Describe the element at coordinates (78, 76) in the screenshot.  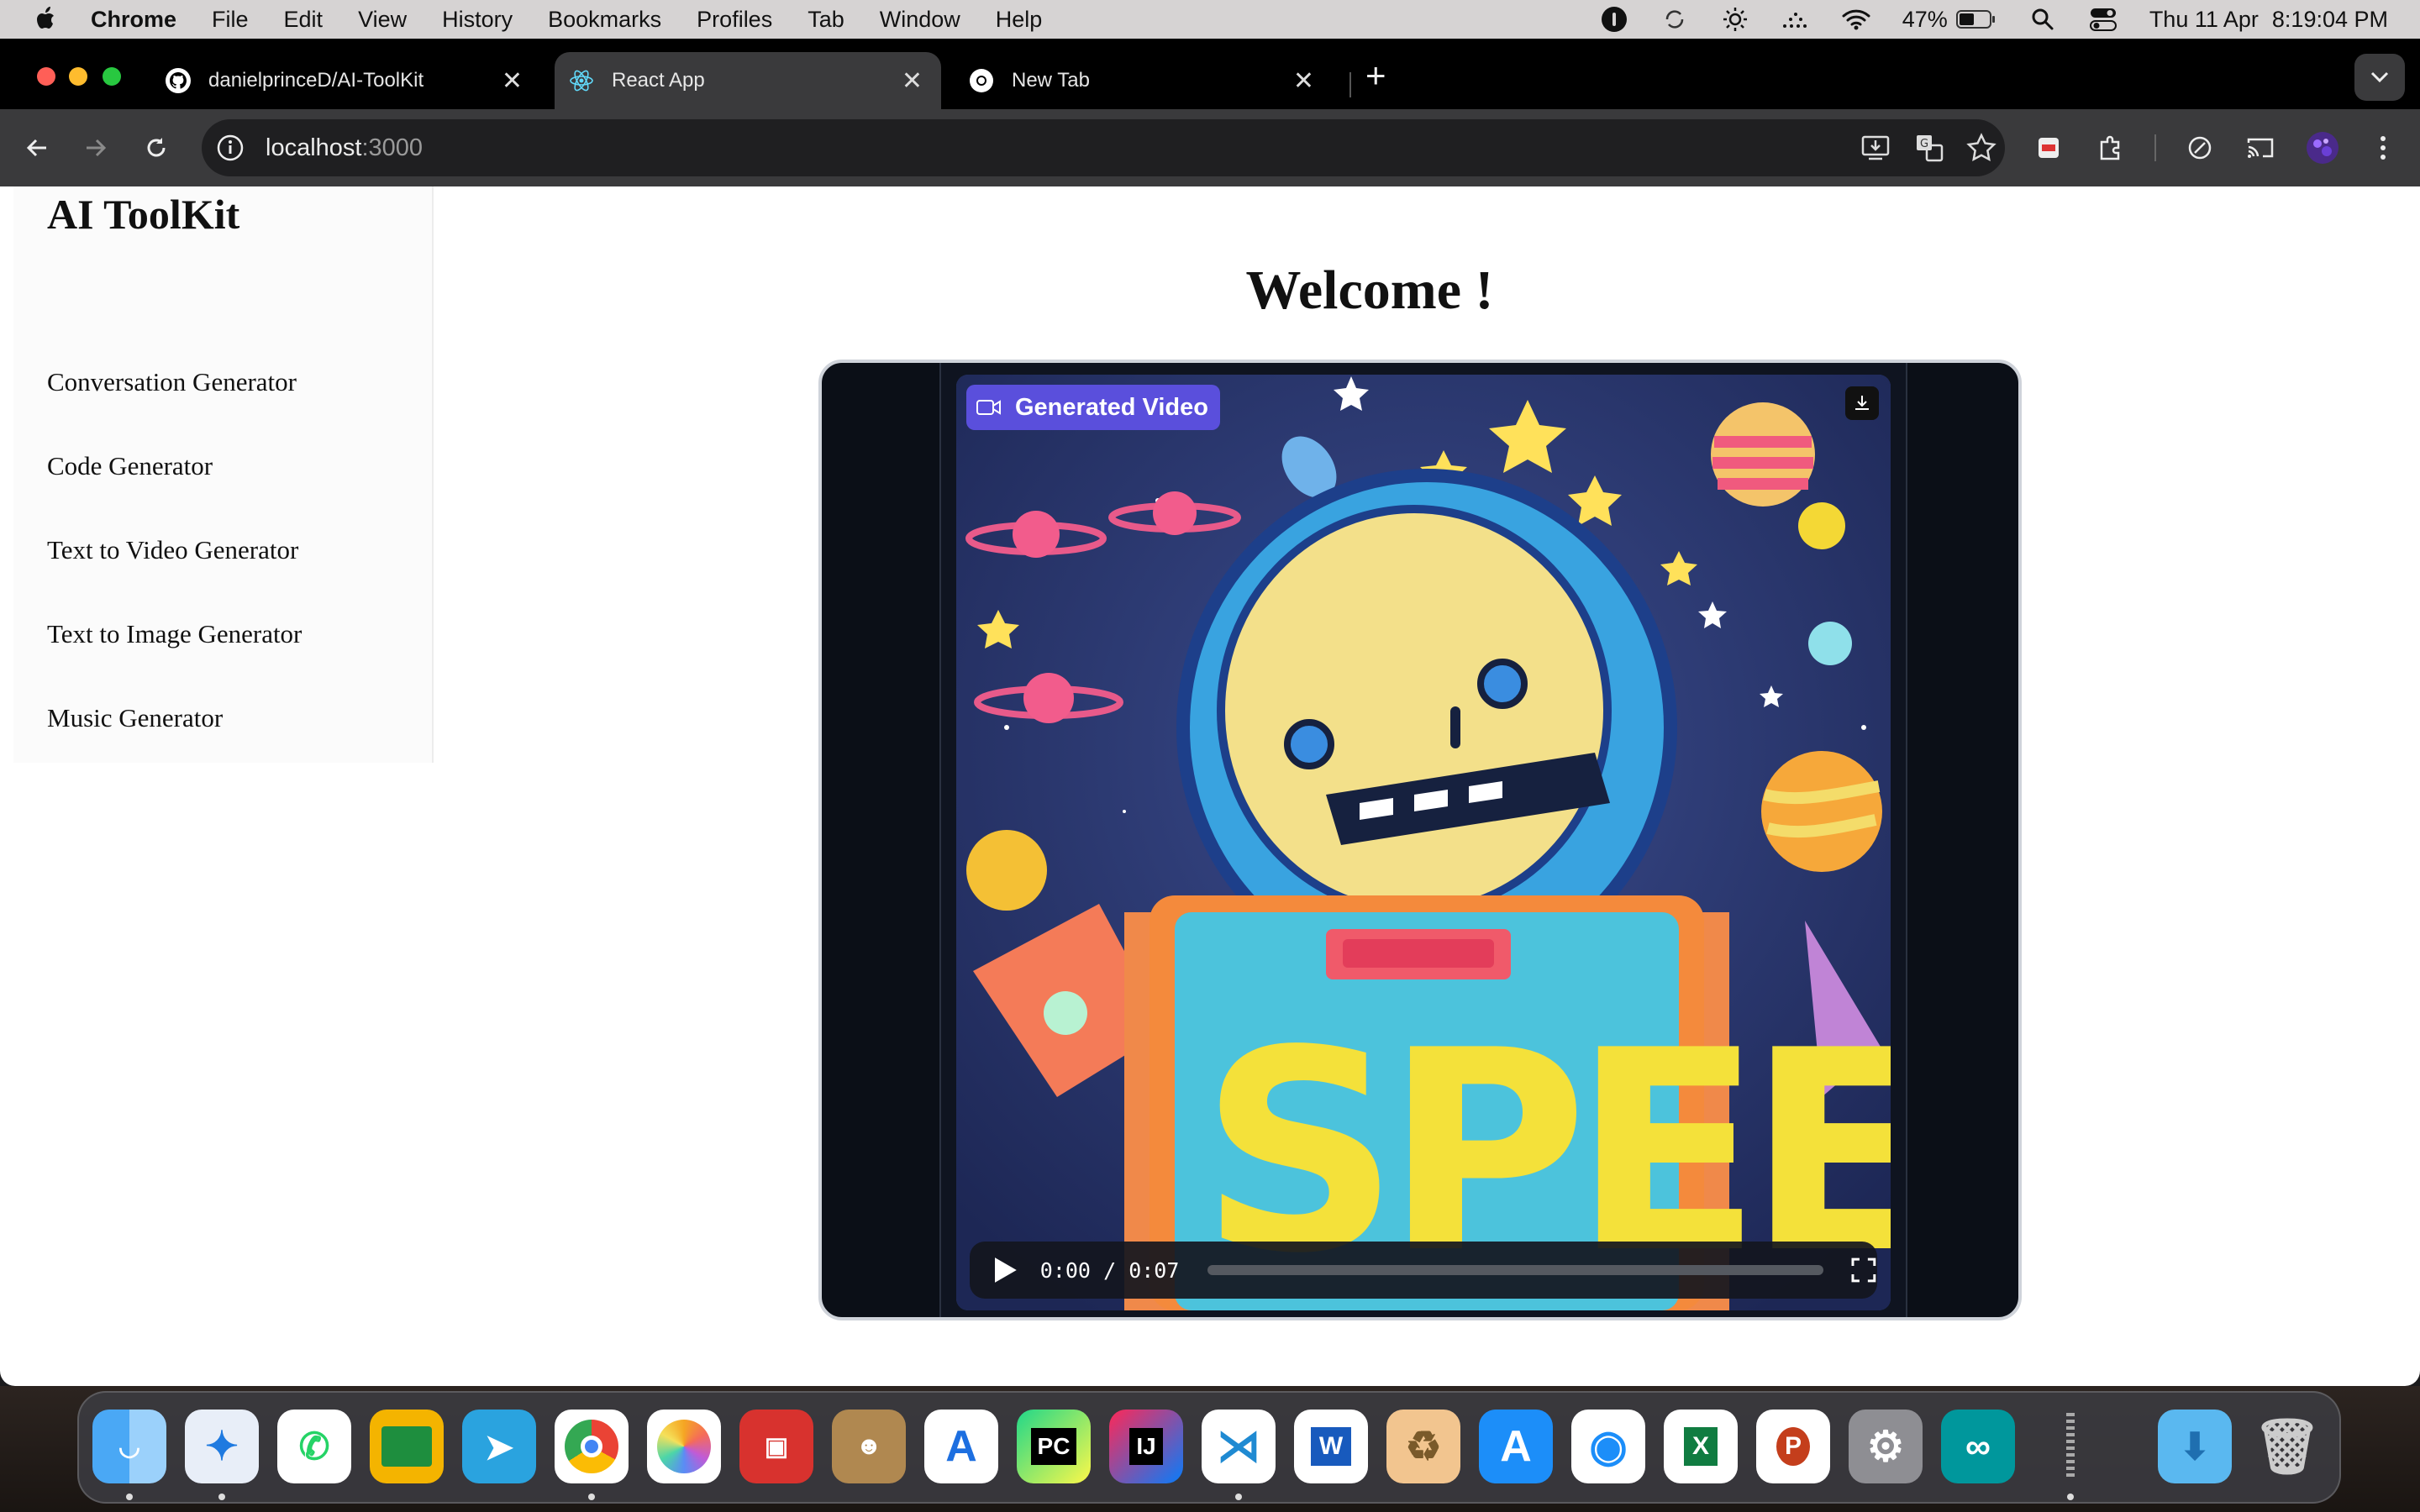
I see `window-minimize-button` at that location.